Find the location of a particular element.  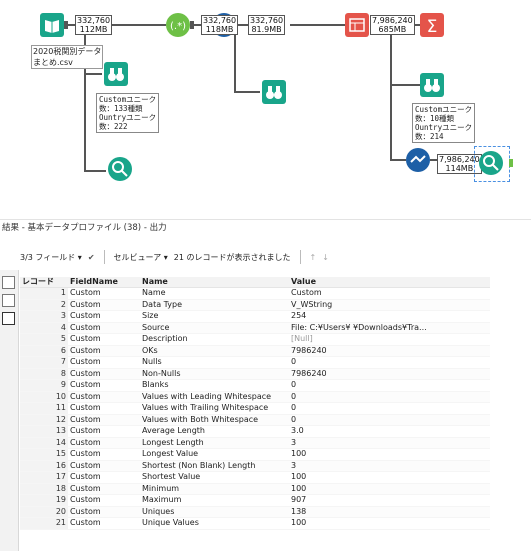

table-cell: Nulls is located at coordinates (214, 362).